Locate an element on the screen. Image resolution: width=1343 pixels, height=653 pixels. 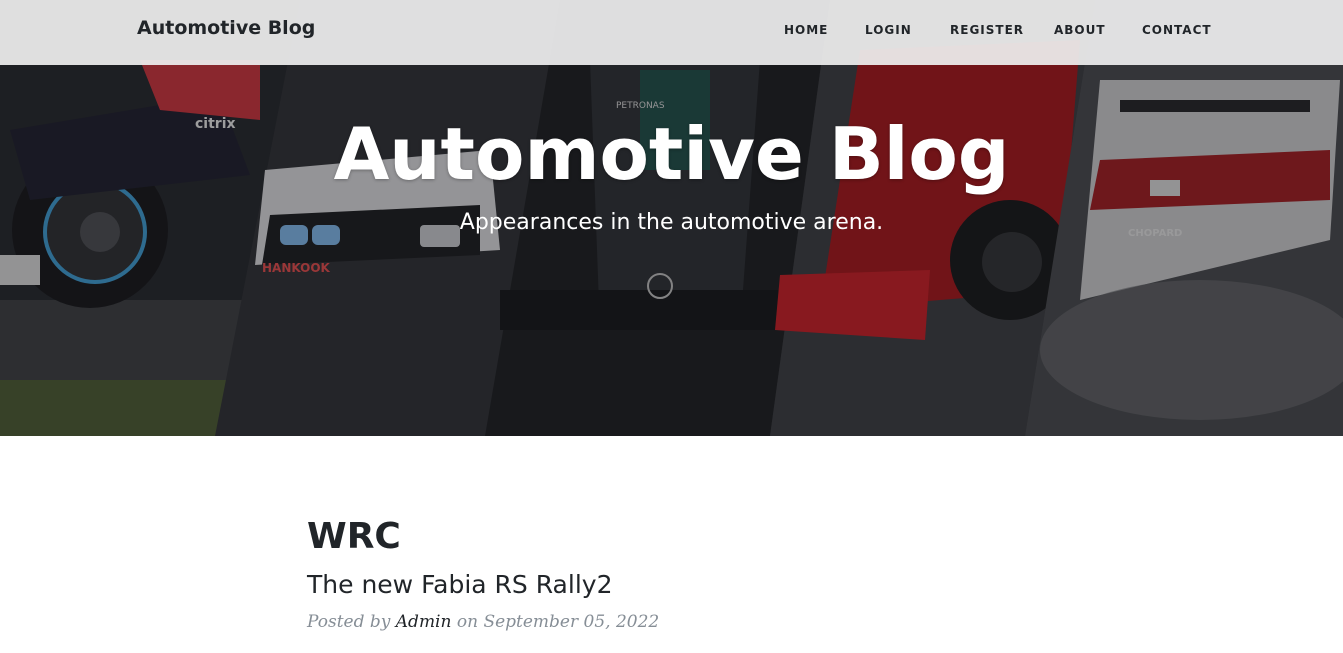
post-meta-prefix: Posted by is located at coordinates (349, 622).